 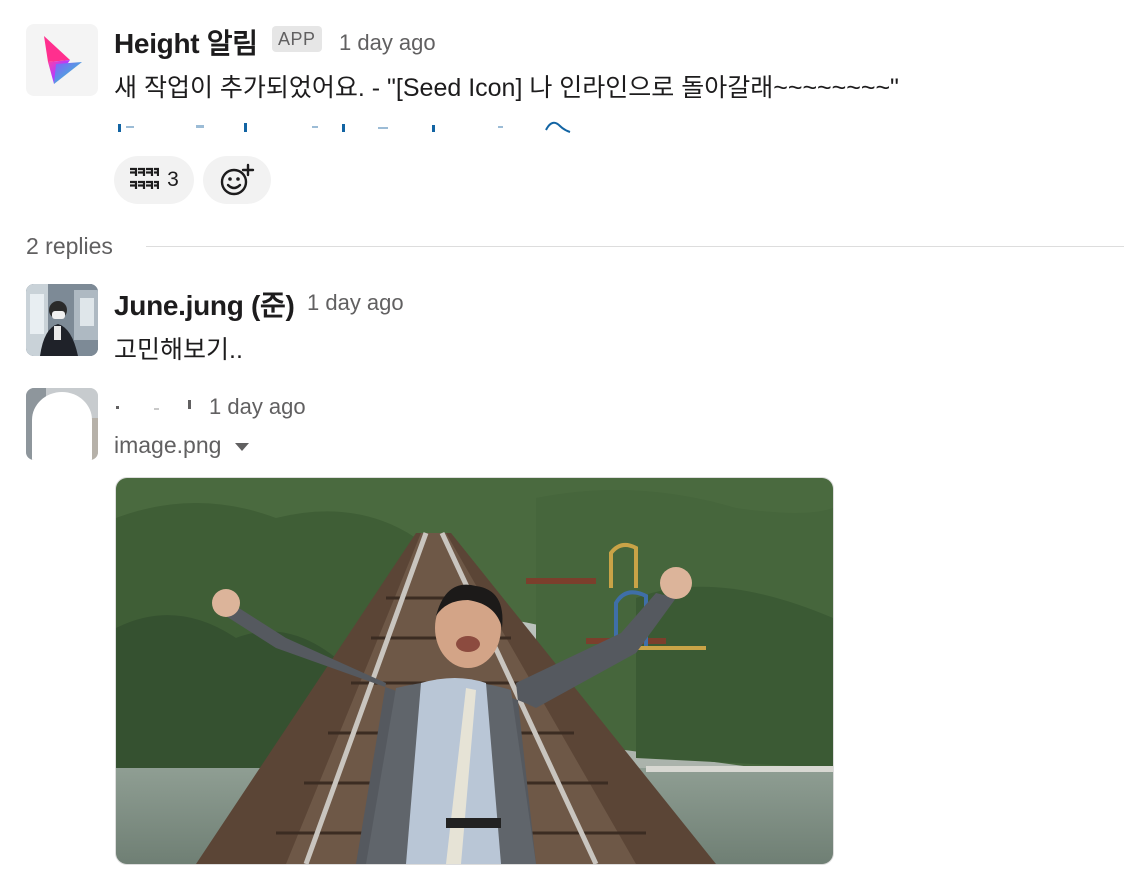 I want to click on redacted-avatar-icon, so click(x=62, y=424).